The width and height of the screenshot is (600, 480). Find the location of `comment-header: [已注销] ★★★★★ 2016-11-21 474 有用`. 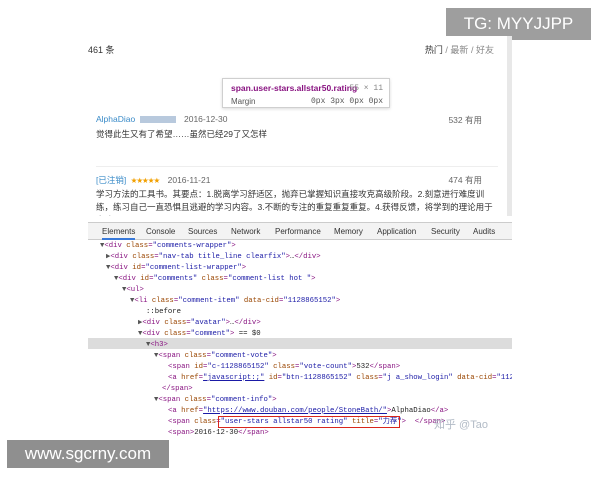

comment-header: [已注销] ★★★★★ 2016-11-21 474 有用 is located at coordinates (298, 181).